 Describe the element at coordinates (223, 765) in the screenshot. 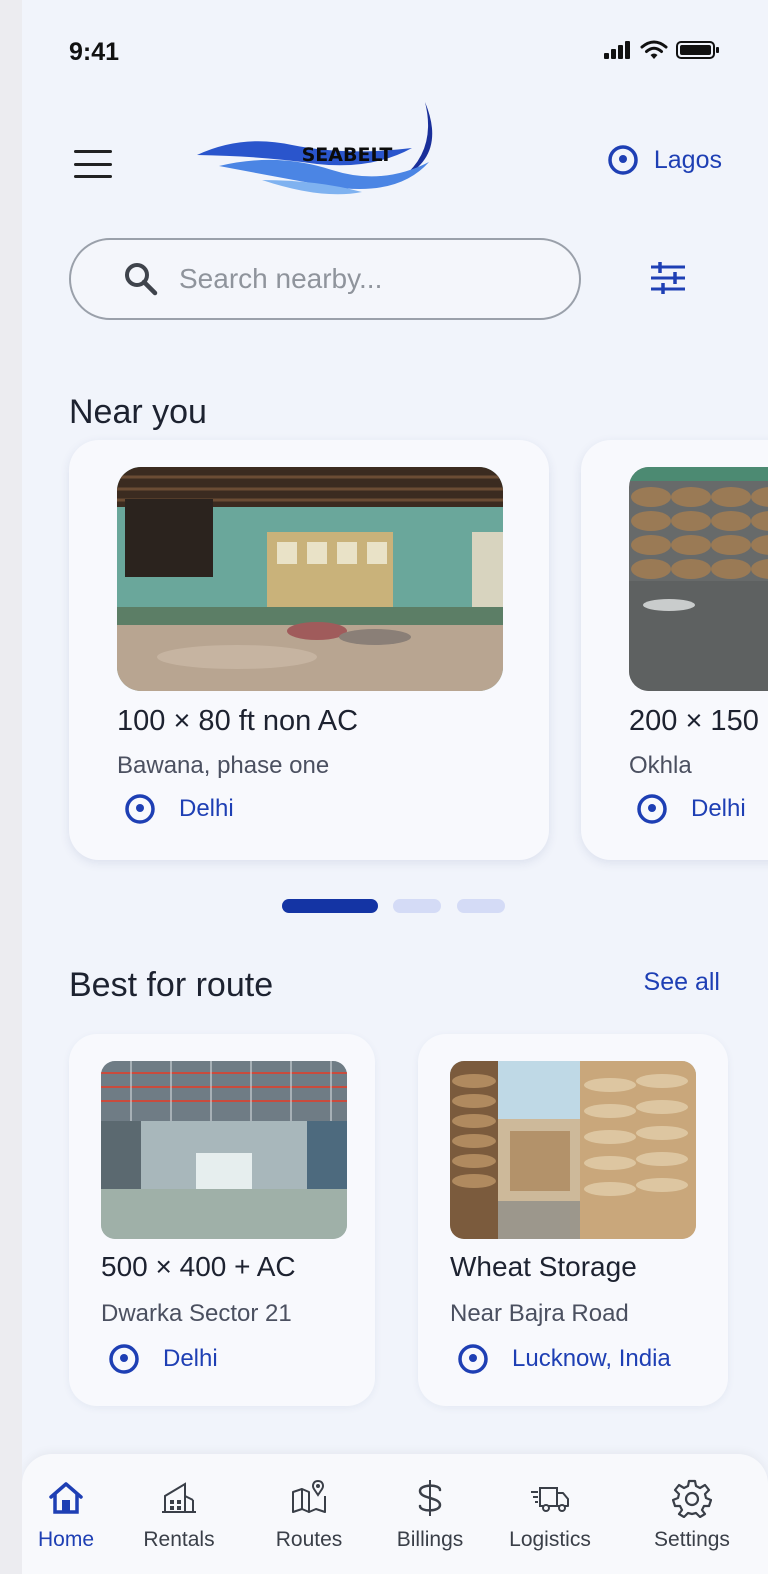

I see `card-subtitle: Bawana, phase one` at that location.